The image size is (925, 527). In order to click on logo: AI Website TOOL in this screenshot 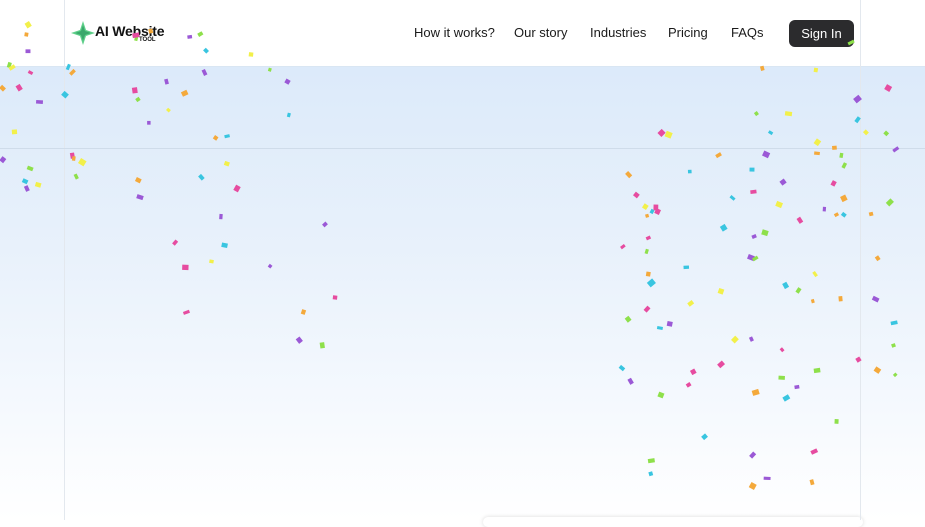, I will do `click(120, 34)`.